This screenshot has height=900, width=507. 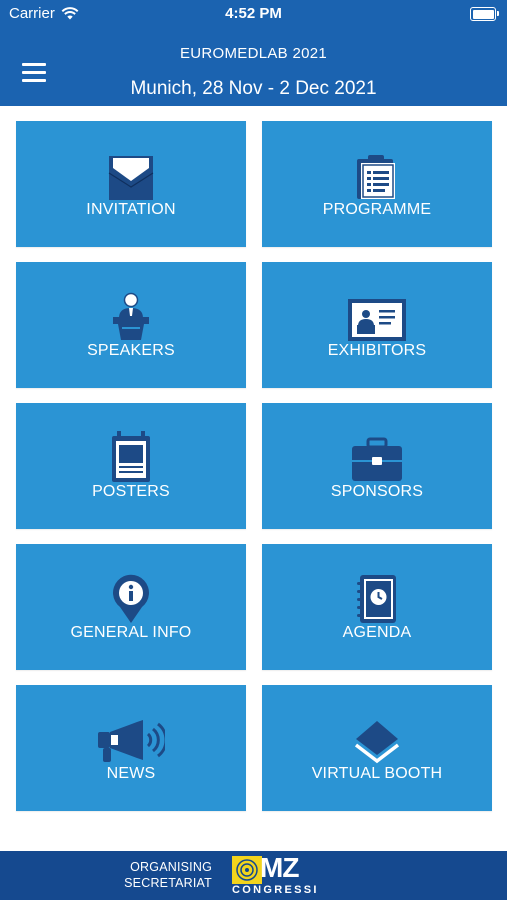 What do you see at coordinates (377, 459) in the screenshot?
I see `briefcase-icon` at bounding box center [377, 459].